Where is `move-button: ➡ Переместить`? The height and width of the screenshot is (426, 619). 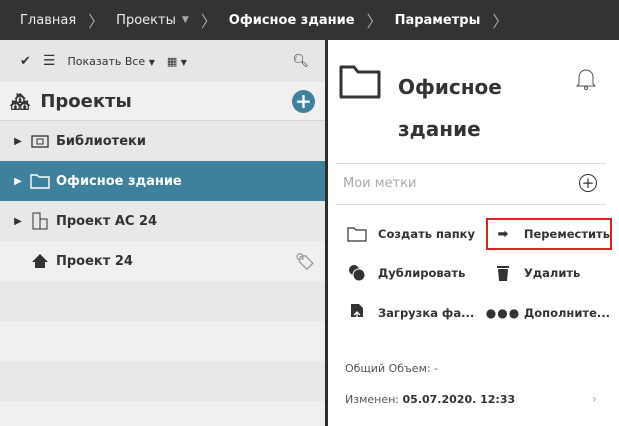 move-button: ➡ Переместить is located at coordinates (549, 234).